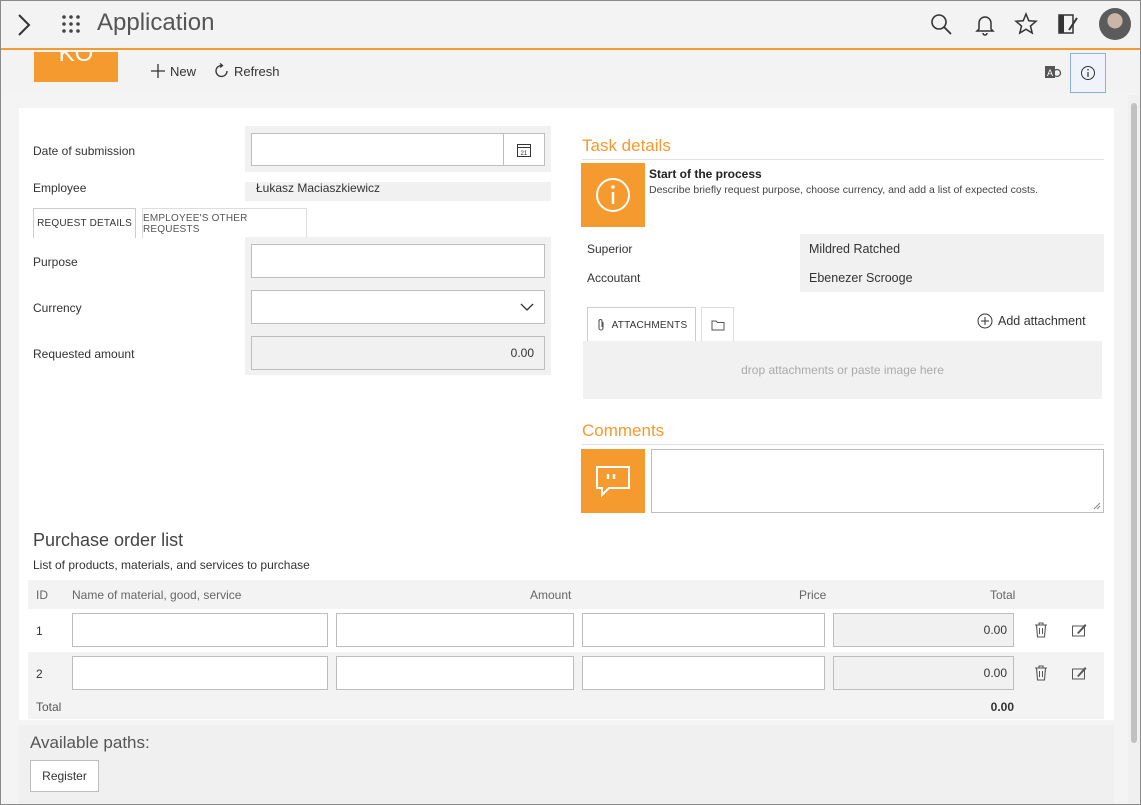  I want to click on accountant-label: Accoutant, so click(614, 278).